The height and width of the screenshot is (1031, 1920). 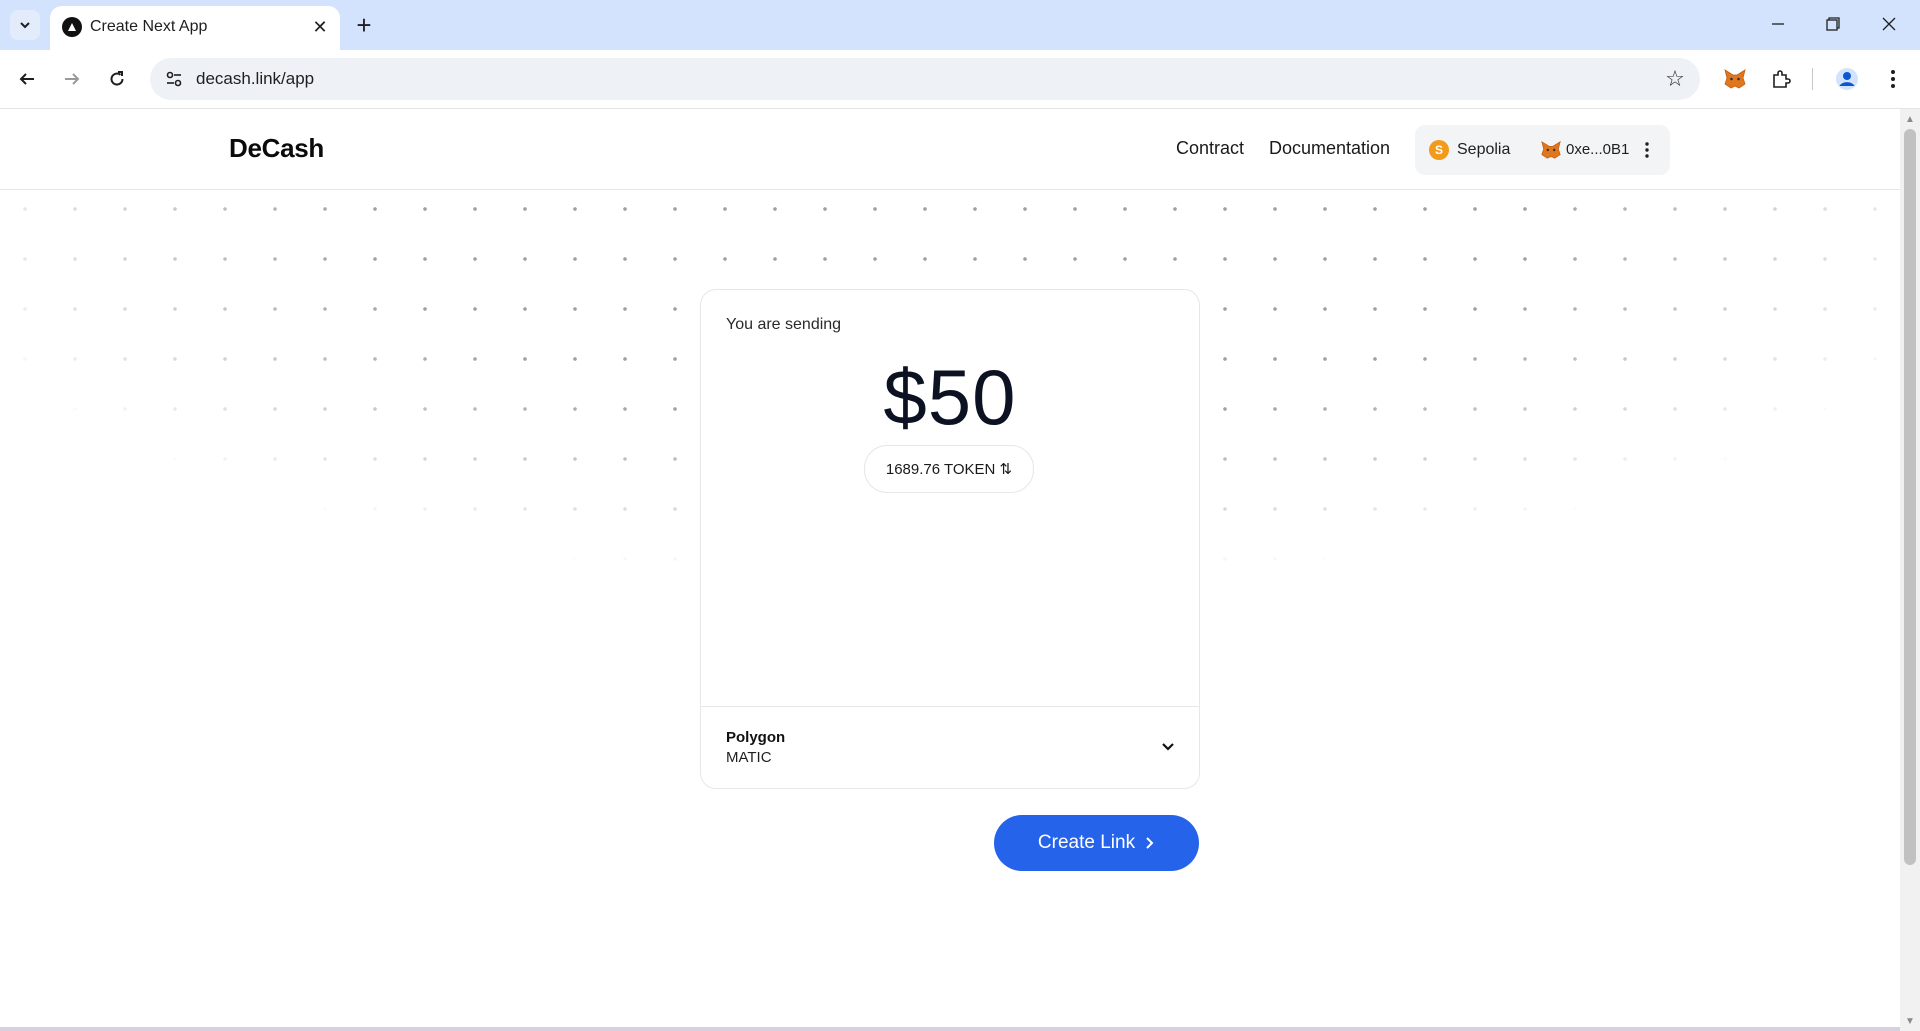 I want to click on sending-label: You are sending, so click(x=784, y=324).